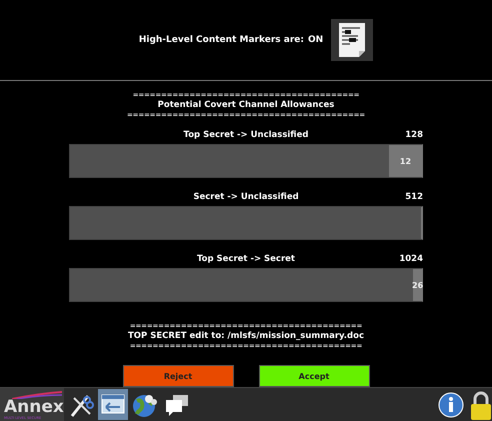  Describe the element at coordinates (34, 407) in the screenshot. I see `logo-text: Annex` at that location.